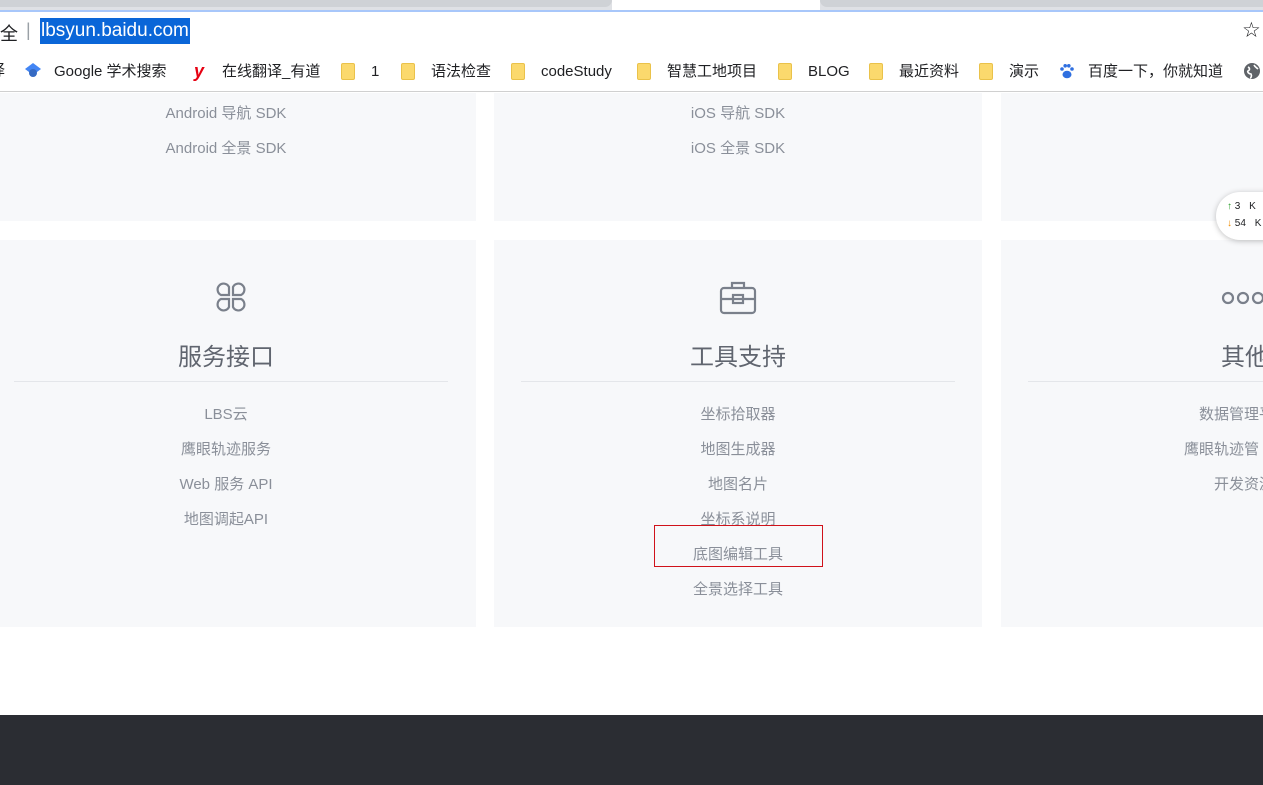 The width and height of the screenshot is (1263, 785). I want to click on link-ios-nav-sdk: iOS 导航 SDK, so click(738, 112).